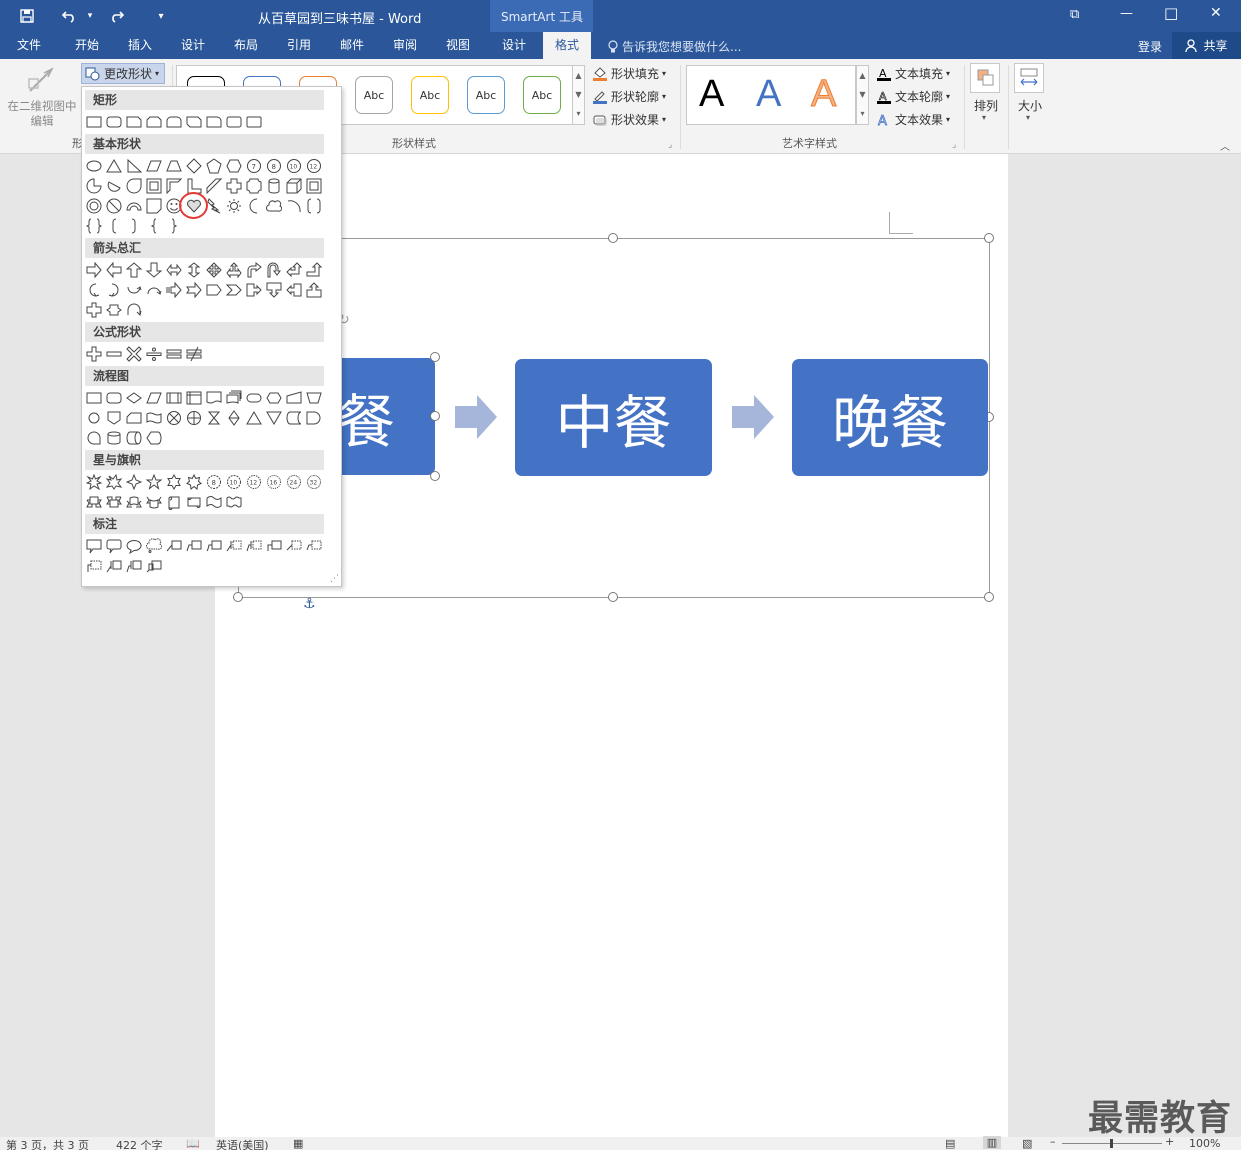 Image resolution: width=1241 pixels, height=1150 pixels. What do you see at coordinates (87, 45) in the screenshot?
I see `tab-home: 开始` at bounding box center [87, 45].